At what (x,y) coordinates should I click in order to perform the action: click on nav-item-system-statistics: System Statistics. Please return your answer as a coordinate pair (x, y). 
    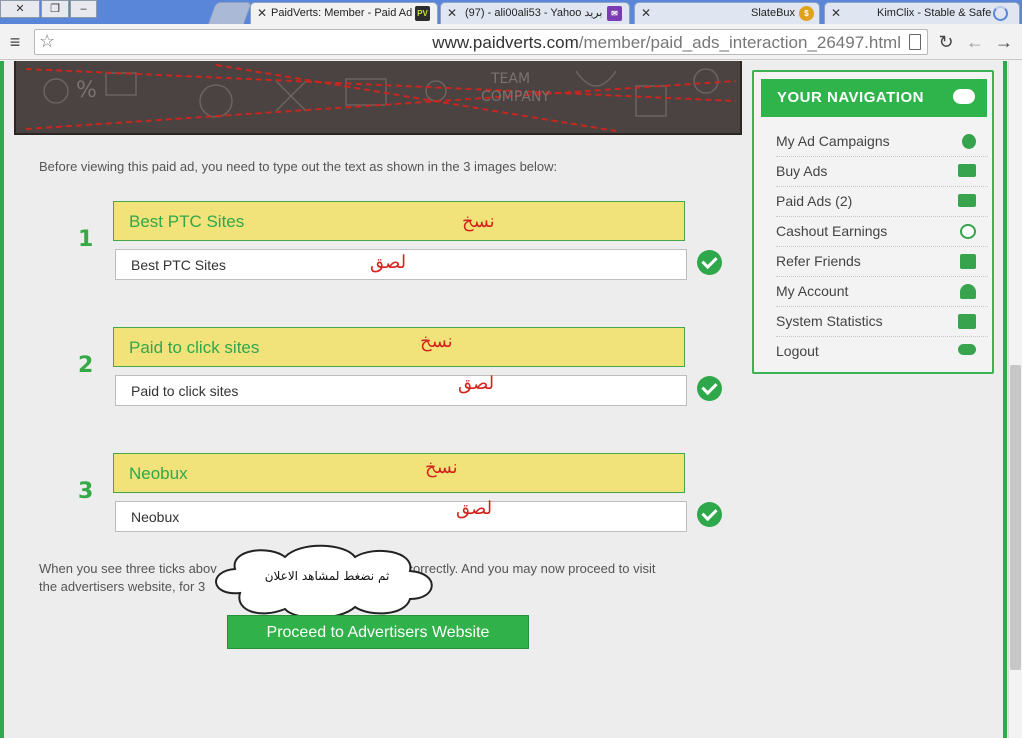
    Looking at the image, I should click on (882, 322).